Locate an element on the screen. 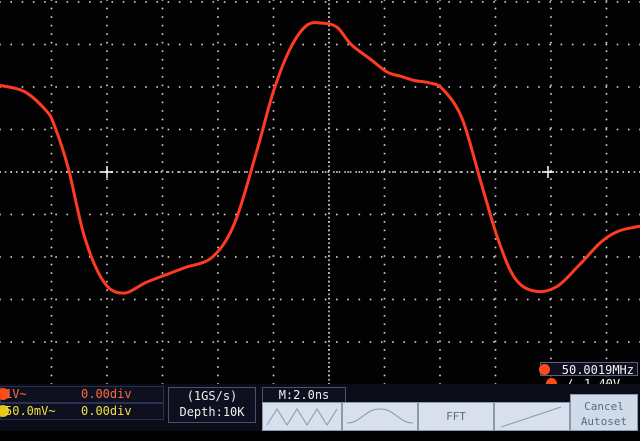 The width and height of the screenshot is (640, 441). cancel-autoset-button: Cancel Autoset is located at coordinates (604, 412).